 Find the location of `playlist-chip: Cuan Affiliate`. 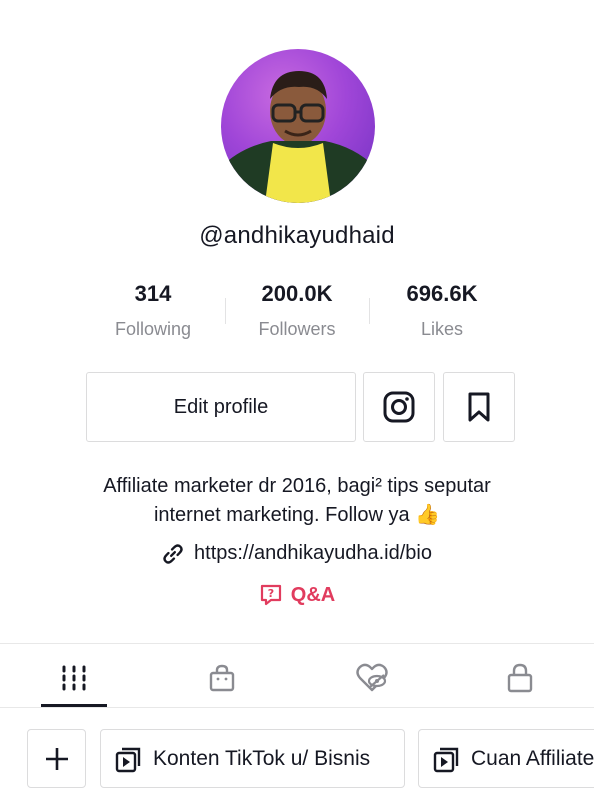

playlist-chip: Cuan Affiliate is located at coordinates (506, 758).